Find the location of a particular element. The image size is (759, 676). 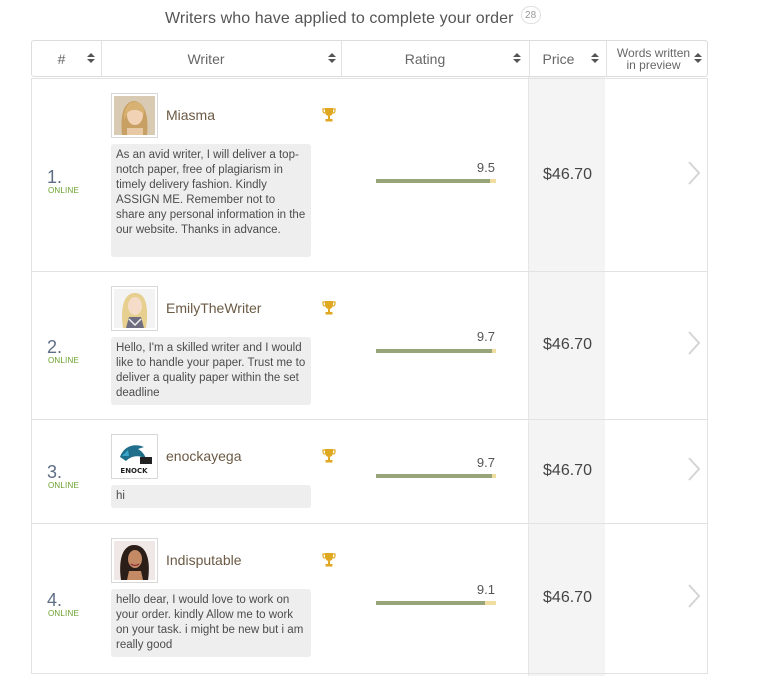

sort-by-price: Price is located at coordinates (567, 58).